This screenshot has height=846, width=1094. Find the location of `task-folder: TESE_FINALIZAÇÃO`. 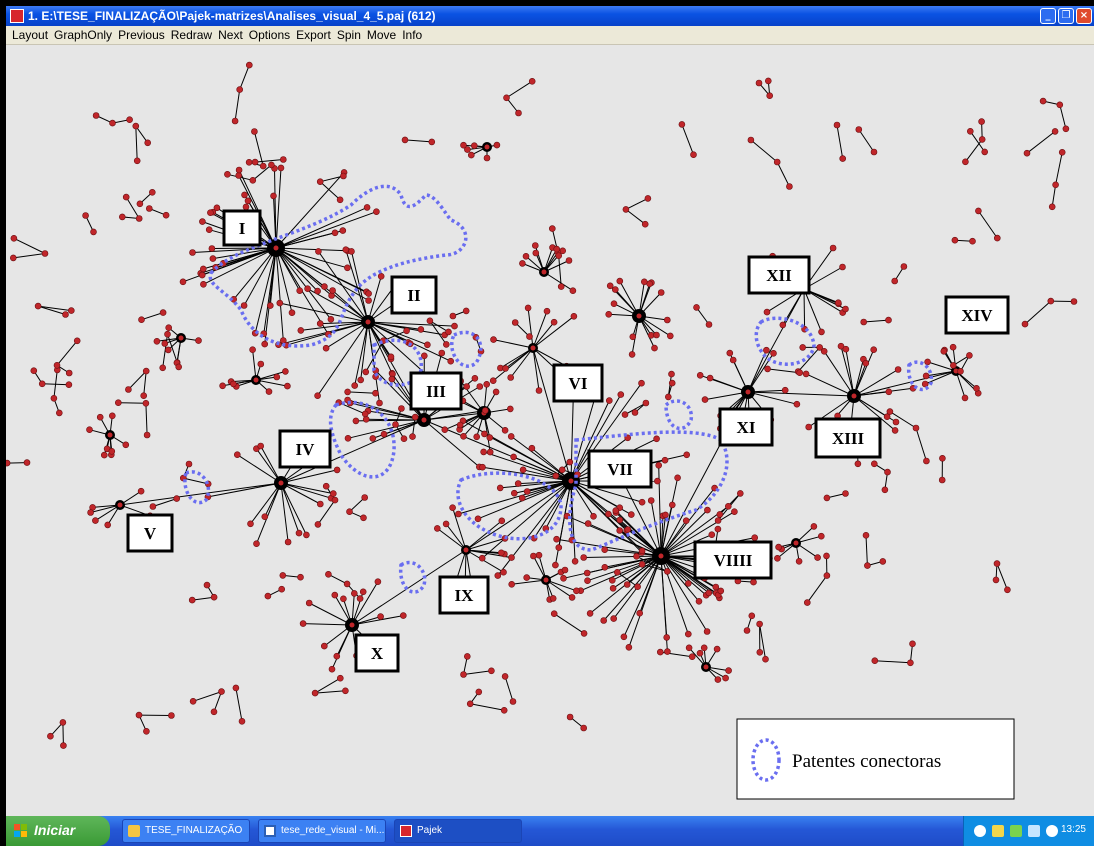

task-folder: TESE_FINALIZAÇÃO is located at coordinates (186, 831).